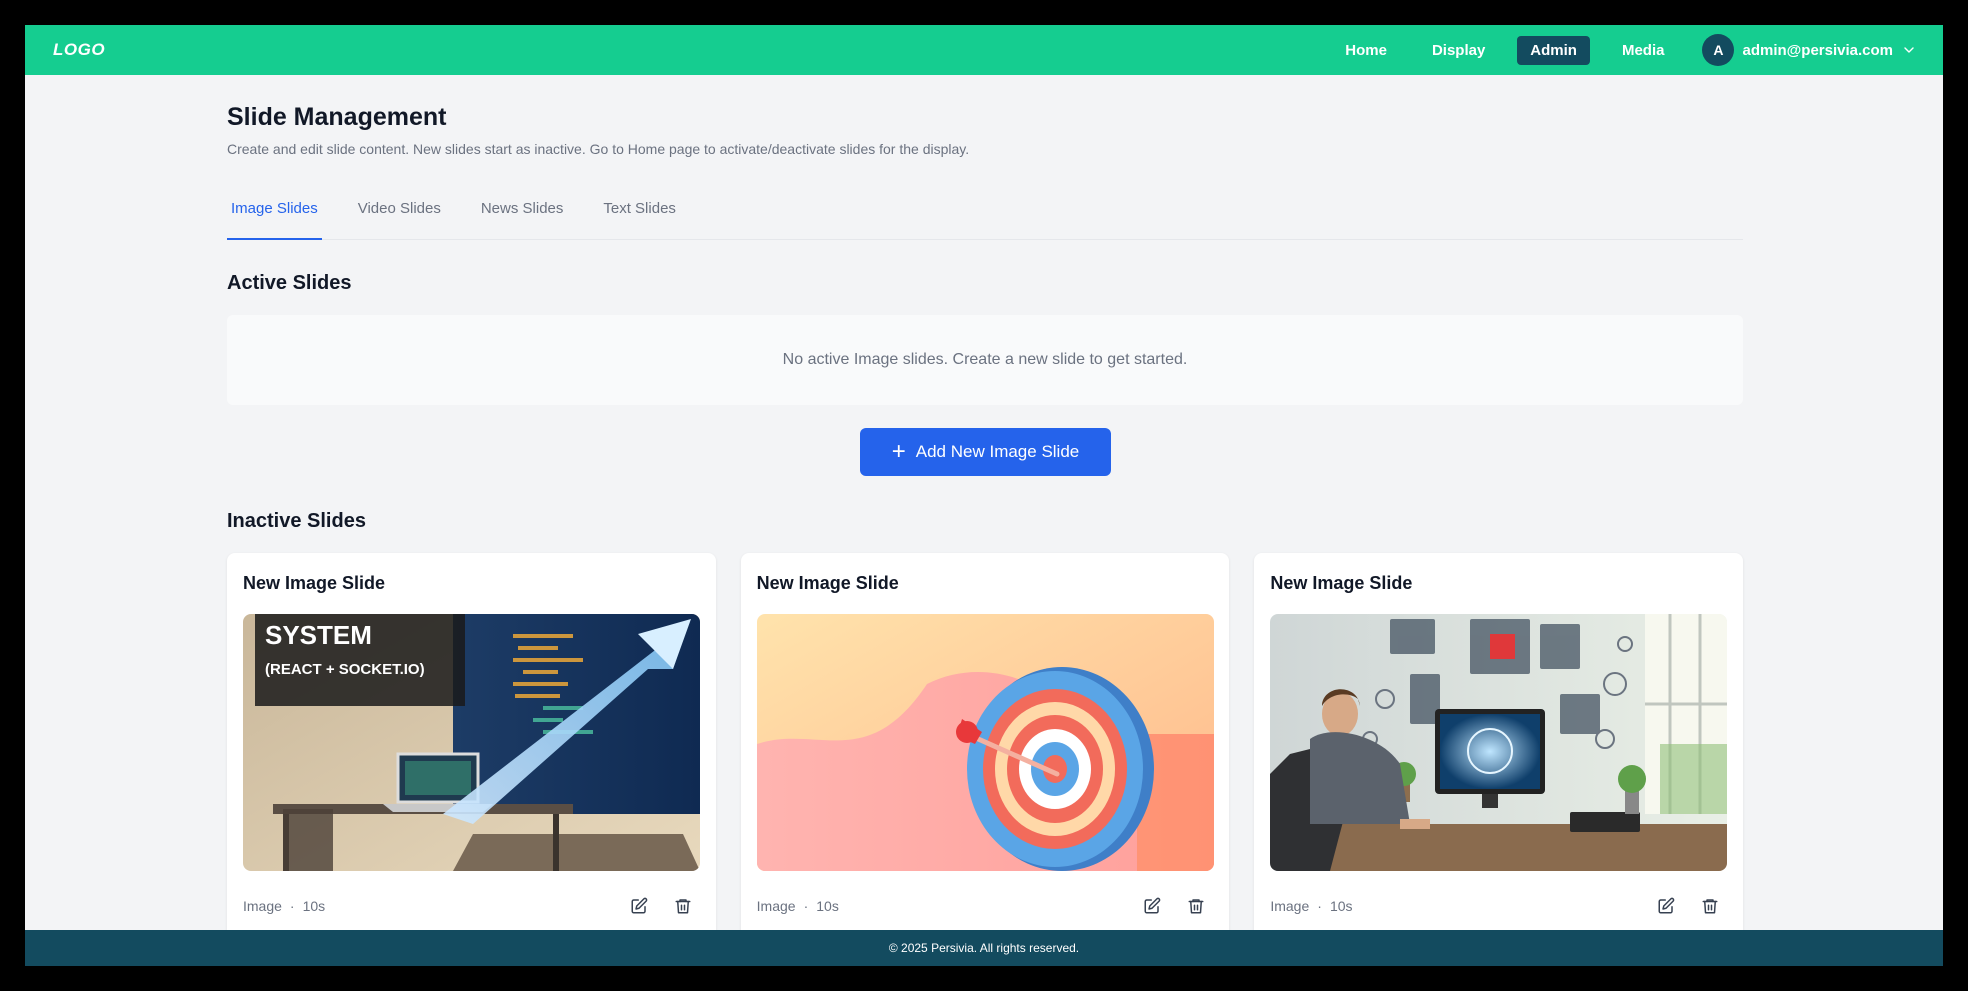  What do you see at coordinates (289, 283) in the screenshot?
I see `active-slides-heading: Active Slides` at bounding box center [289, 283].